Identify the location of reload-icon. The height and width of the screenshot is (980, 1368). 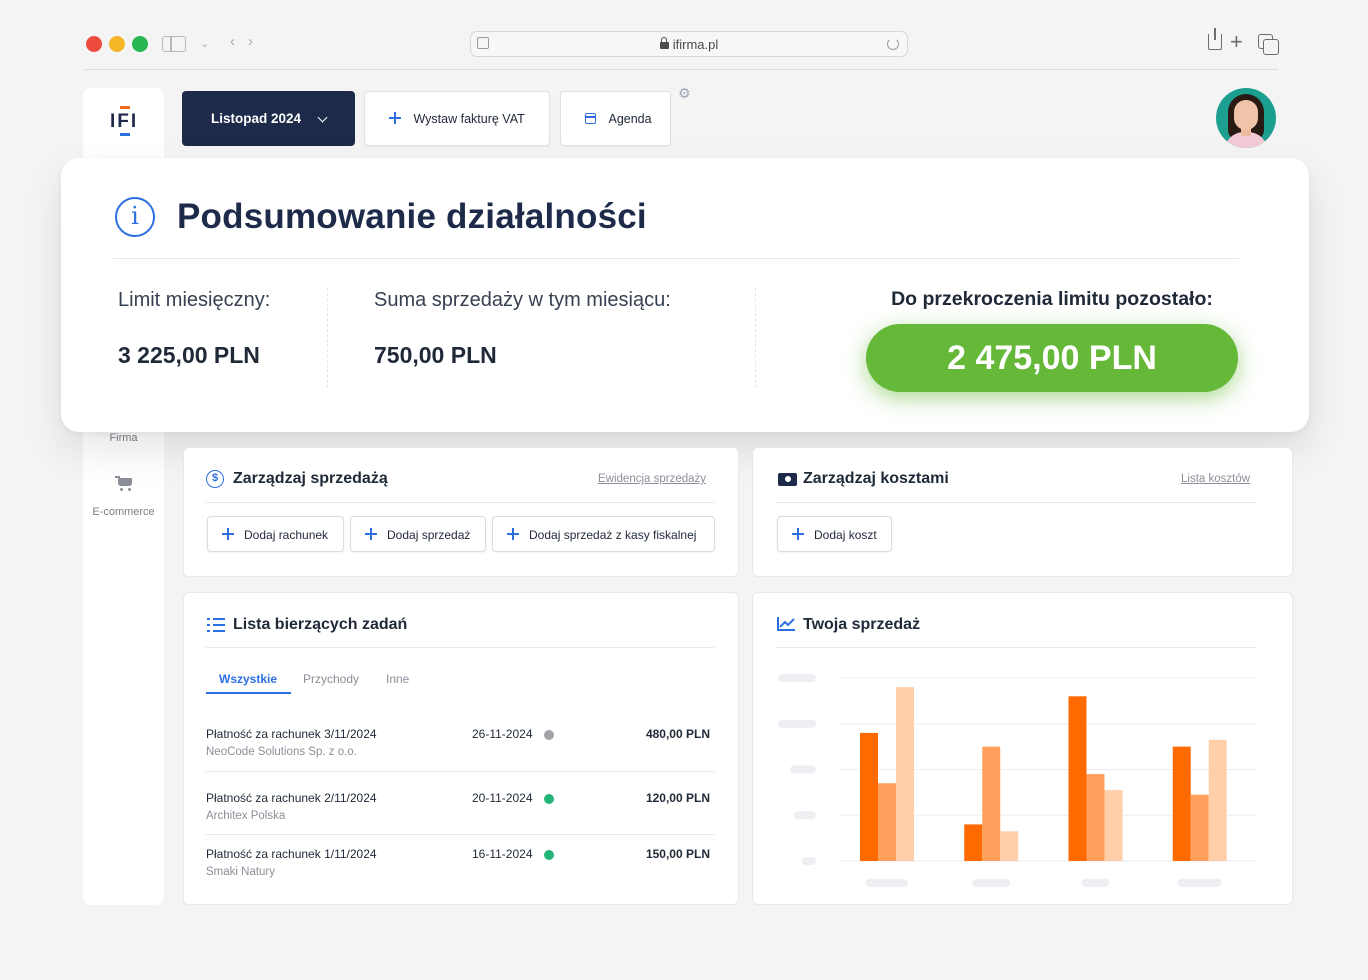
(893, 44).